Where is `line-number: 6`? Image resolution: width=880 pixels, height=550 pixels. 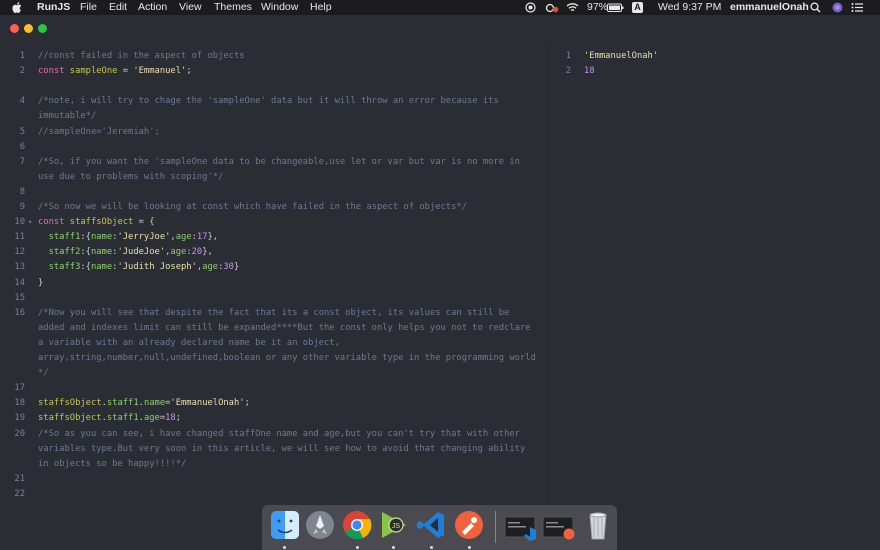
line-number: 6 is located at coordinates (22, 146).